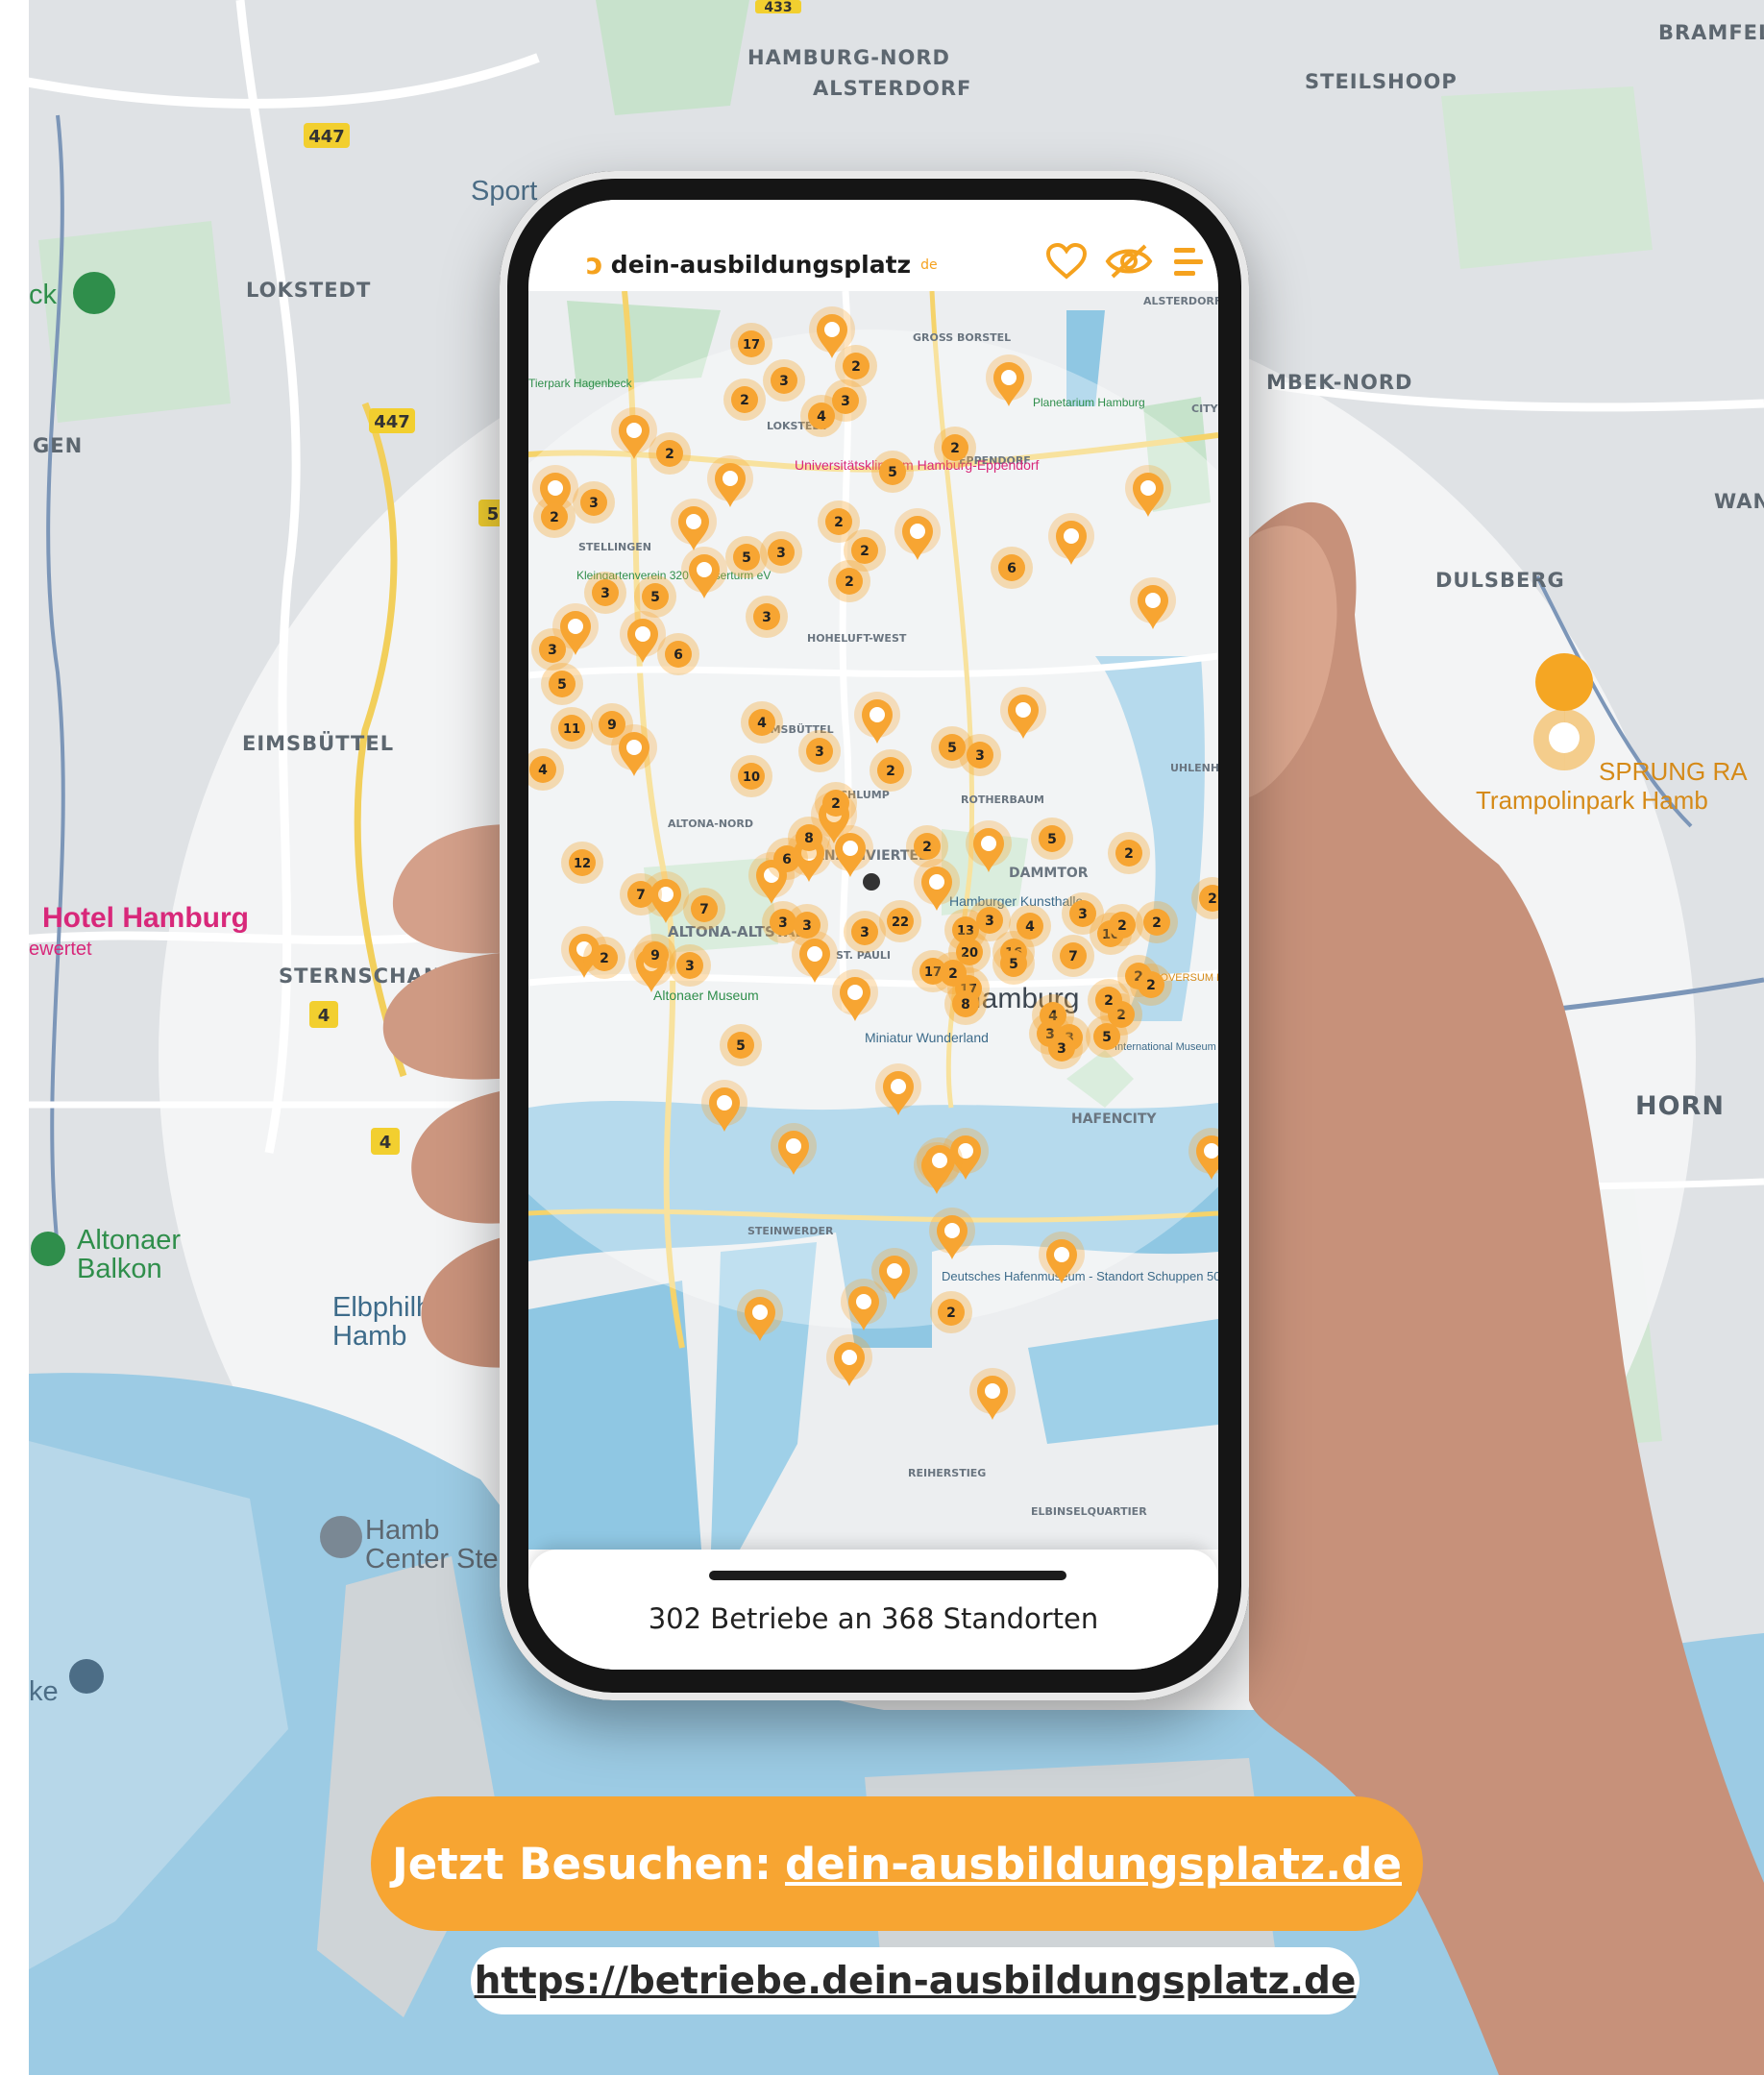 Image resolution: width=1764 pixels, height=2075 pixels. What do you see at coordinates (929, 264) in the screenshot?
I see `logo-tld: de` at bounding box center [929, 264].